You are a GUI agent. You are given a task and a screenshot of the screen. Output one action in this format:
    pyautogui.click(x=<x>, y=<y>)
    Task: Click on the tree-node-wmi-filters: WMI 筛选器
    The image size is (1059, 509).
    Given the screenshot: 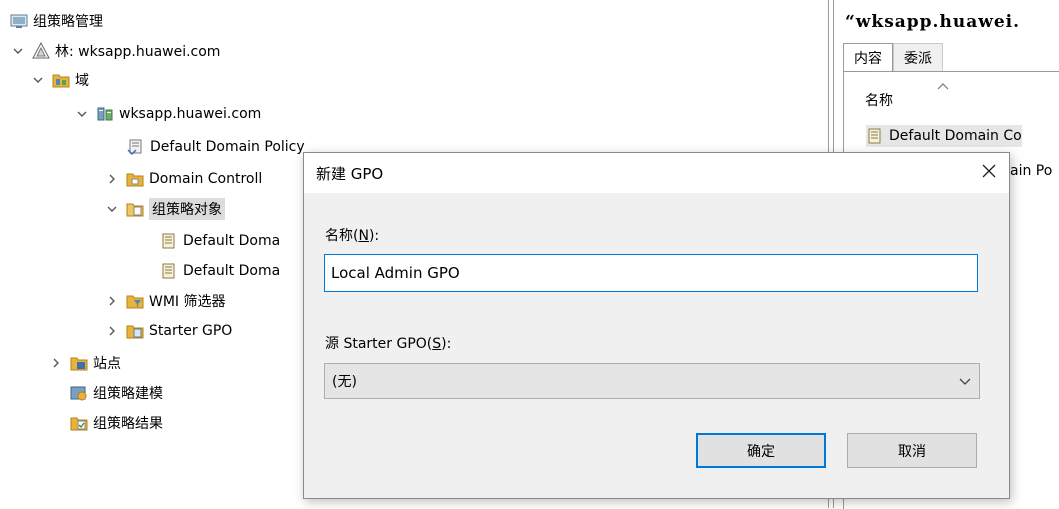 What is the action you would take?
    pyautogui.click(x=165, y=301)
    